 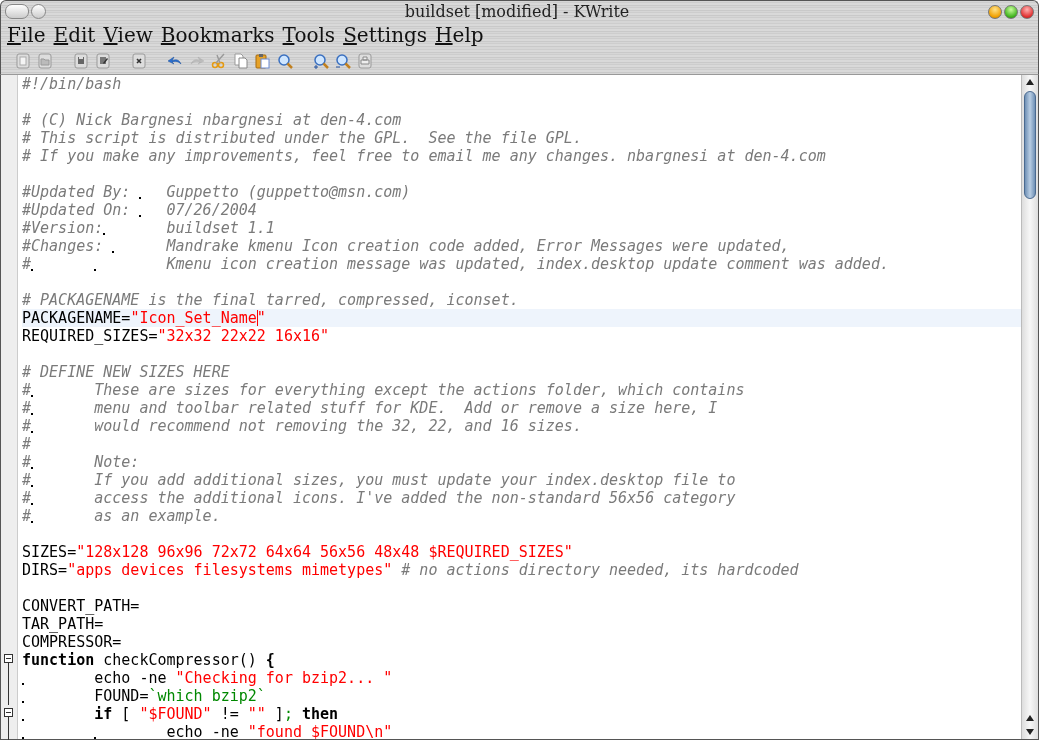 What do you see at coordinates (140, 210) in the screenshot?
I see `code-line: #Updated On: 07/26/2004` at bounding box center [140, 210].